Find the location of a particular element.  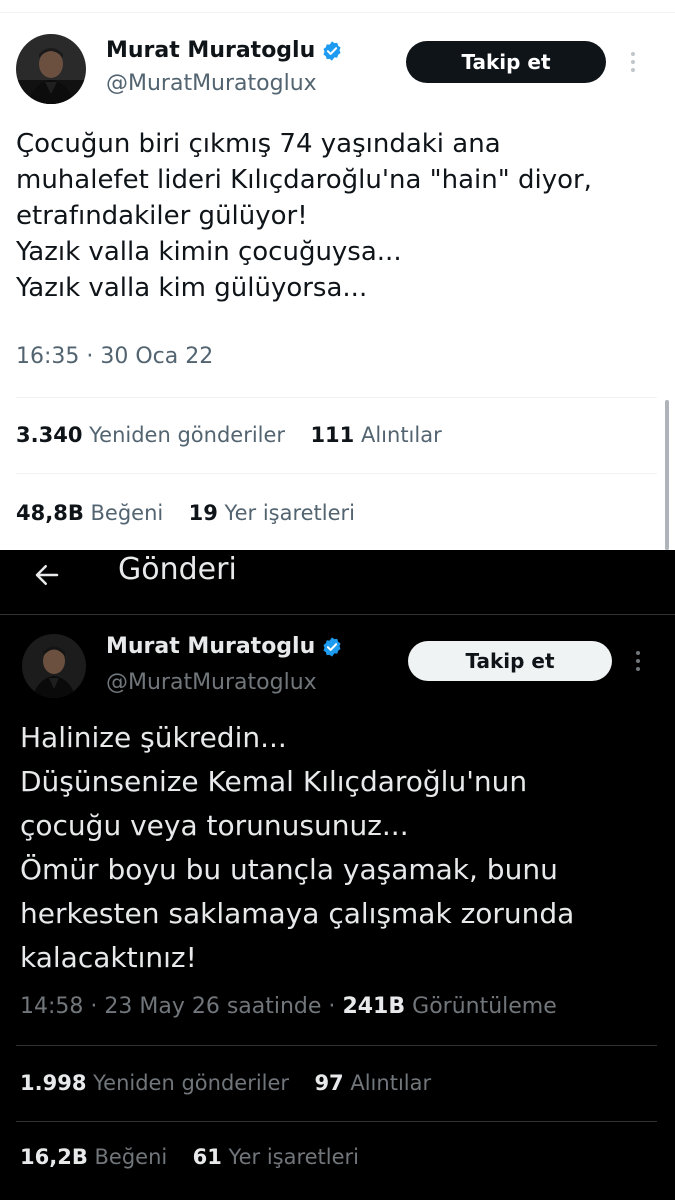

tweet-timestamp: 14:58 · 23 May 26 saatinde · is located at coordinates (177, 1006).